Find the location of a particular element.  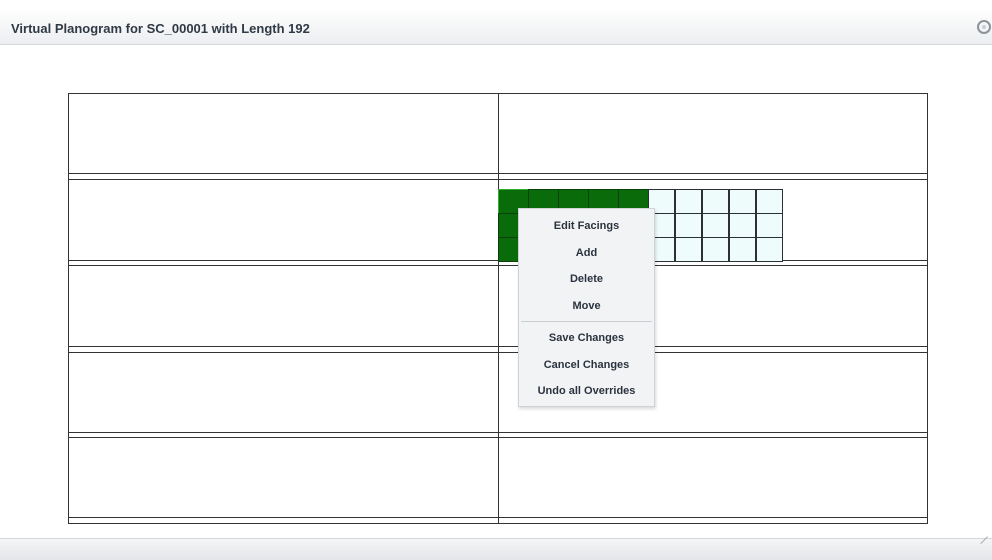

menu-item-move: Move is located at coordinates (586, 306).